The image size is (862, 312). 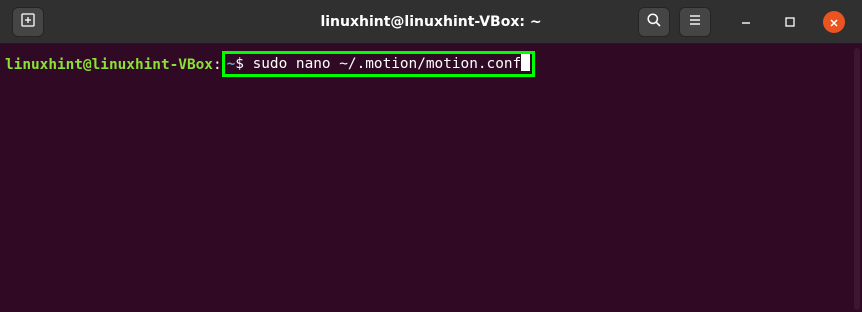 What do you see at coordinates (857, 179) in the screenshot?
I see `scrollbar` at bounding box center [857, 179].